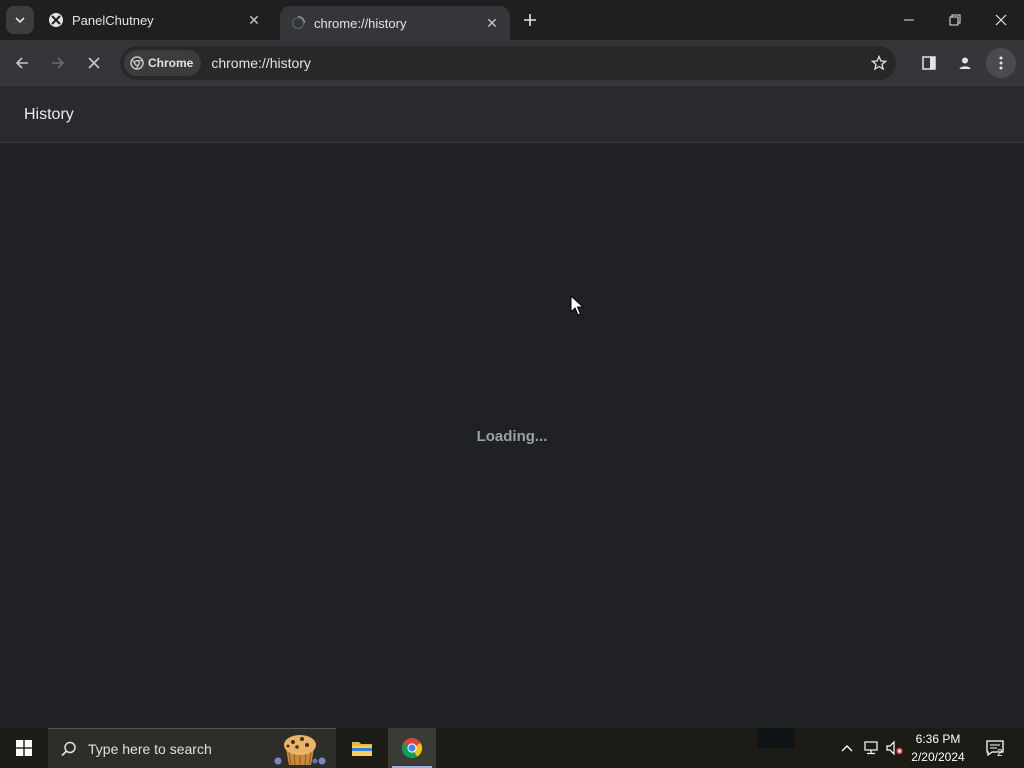 Image resolution: width=1024 pixels, height=768 pixels. I want to click on history-header: History, so click(512, 114).